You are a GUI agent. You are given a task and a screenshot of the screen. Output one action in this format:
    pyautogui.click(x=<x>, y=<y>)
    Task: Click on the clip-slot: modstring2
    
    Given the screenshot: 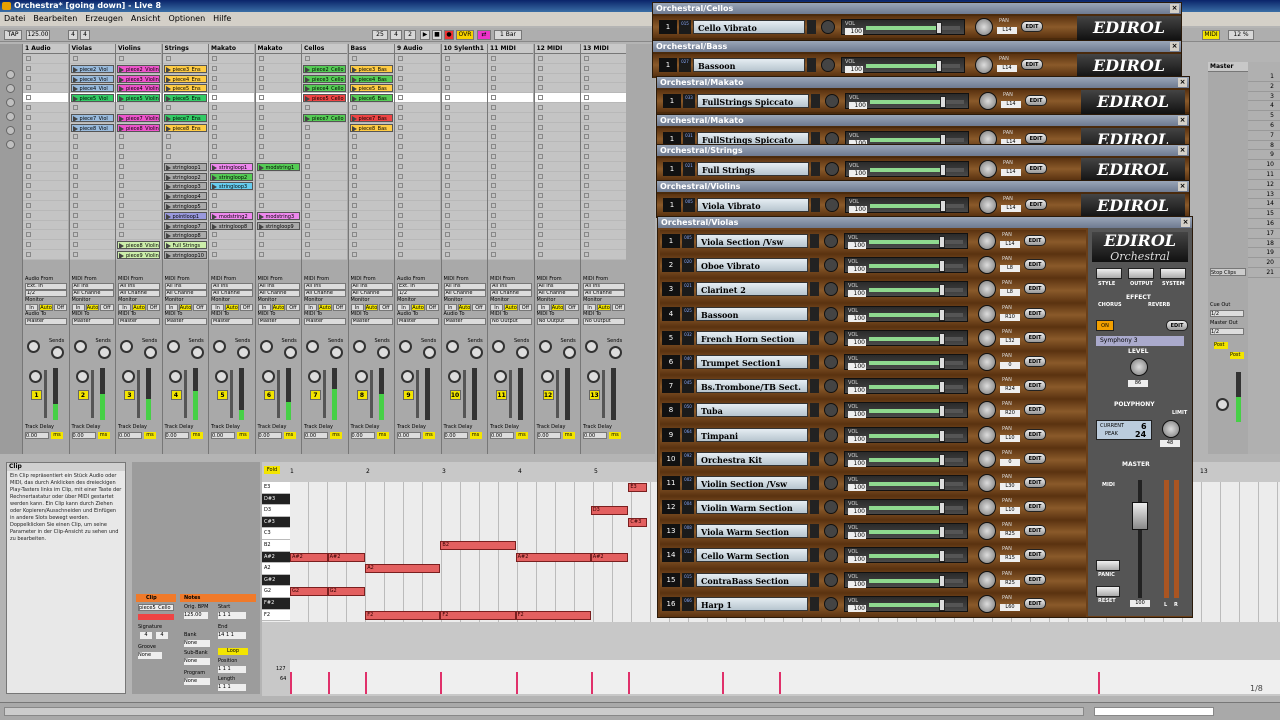 What is the action you would take?
    pyautogui.click(x=231, y=215)
    